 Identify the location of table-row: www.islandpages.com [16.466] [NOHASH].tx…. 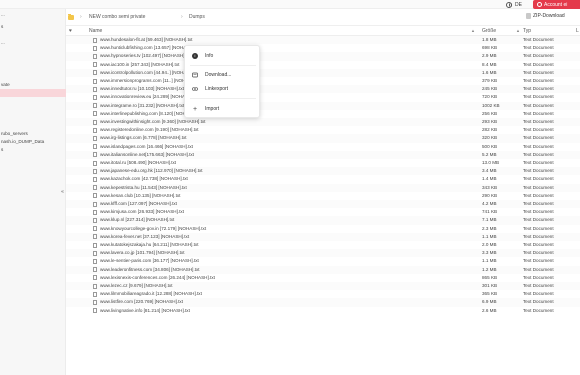
(323, 147).